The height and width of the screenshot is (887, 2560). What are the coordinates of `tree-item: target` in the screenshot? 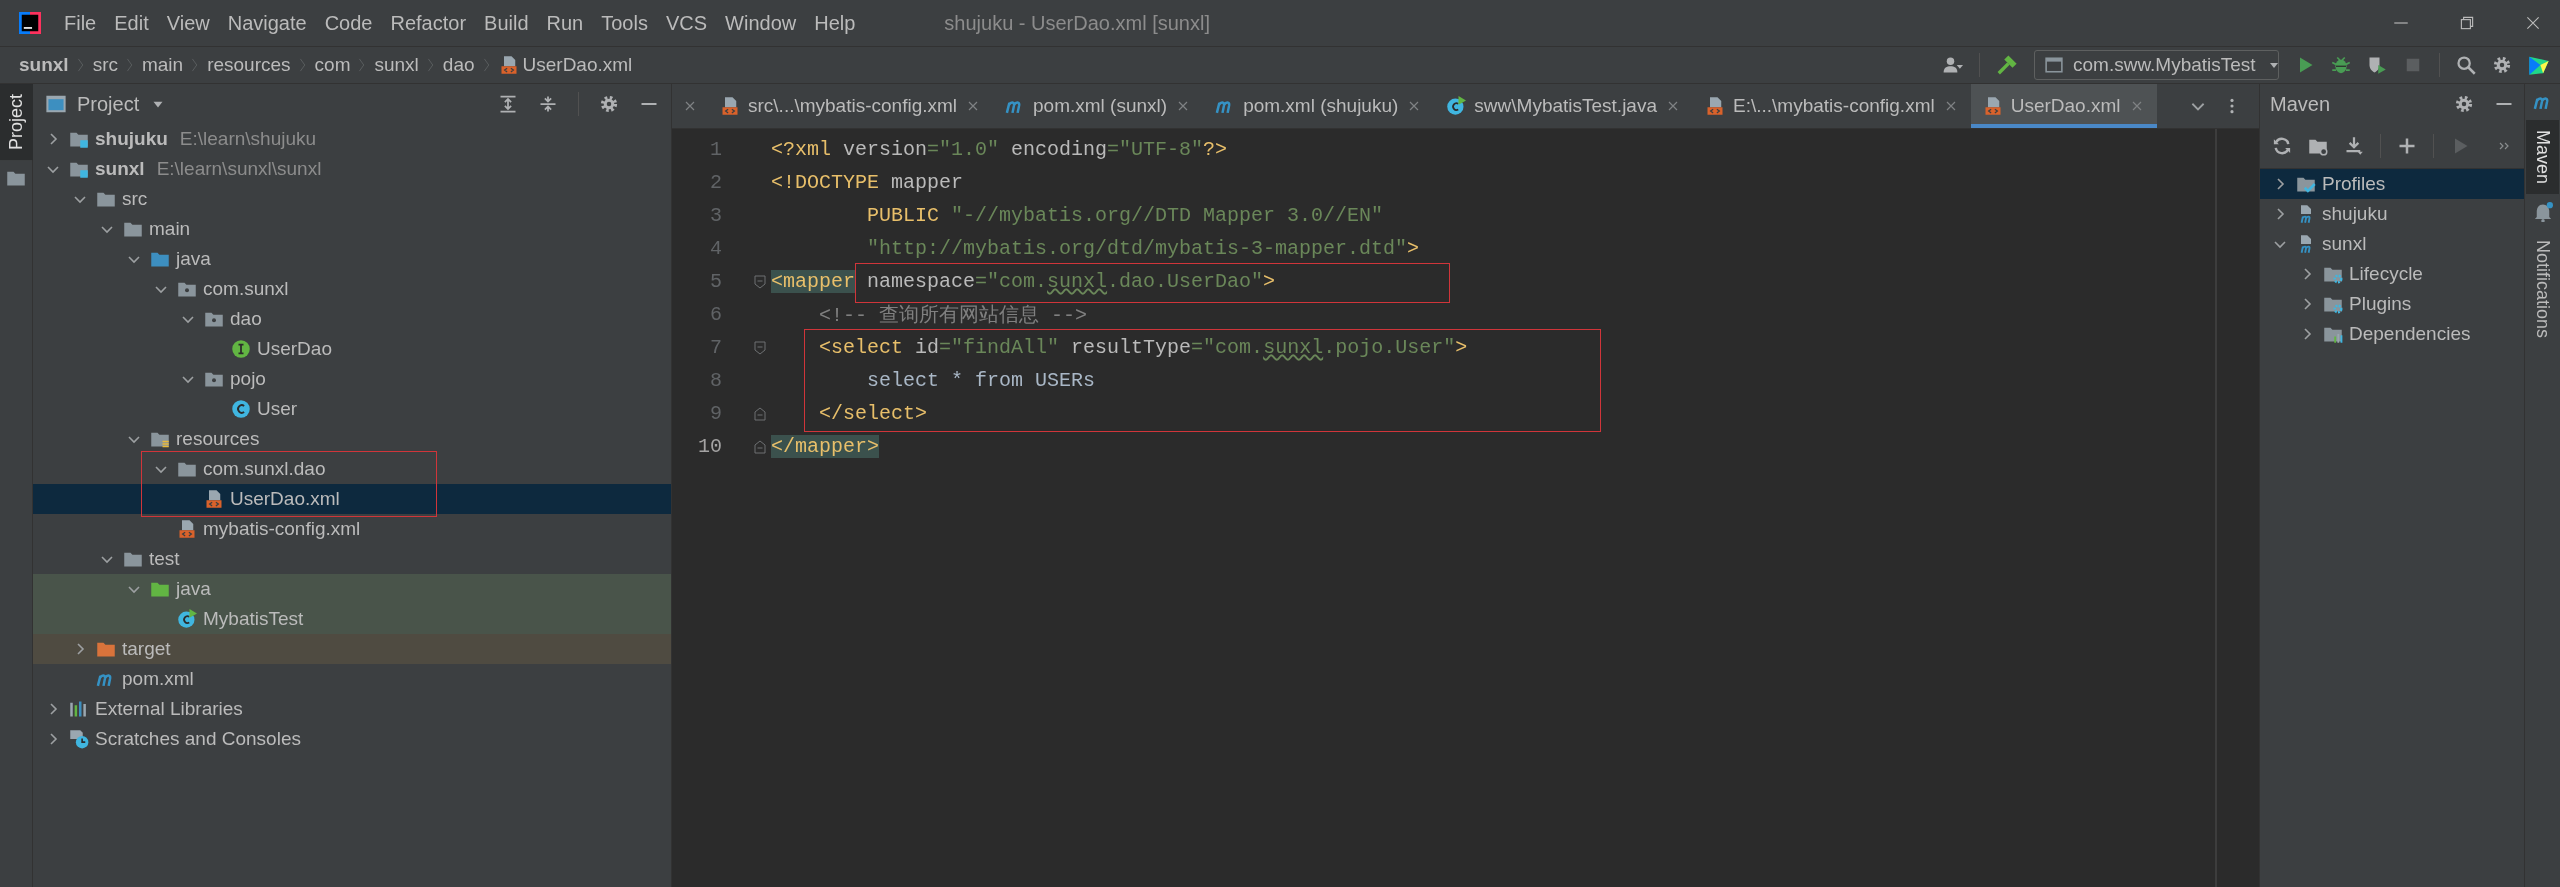 It's located at (352, 649).